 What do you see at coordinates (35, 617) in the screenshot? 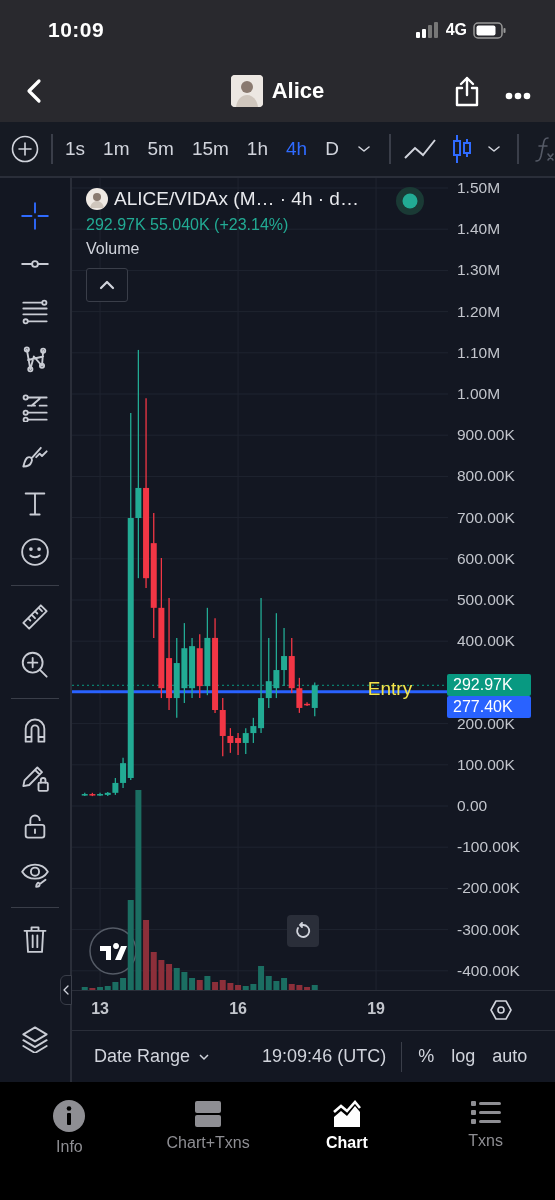
I see `ruler-icon` at bounding box center [35, 617].